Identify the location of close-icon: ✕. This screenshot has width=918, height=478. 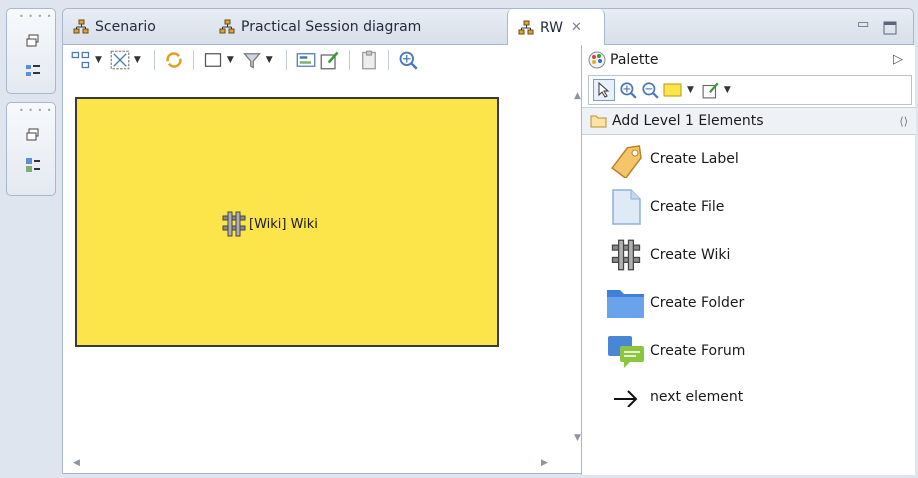
(576, 27).